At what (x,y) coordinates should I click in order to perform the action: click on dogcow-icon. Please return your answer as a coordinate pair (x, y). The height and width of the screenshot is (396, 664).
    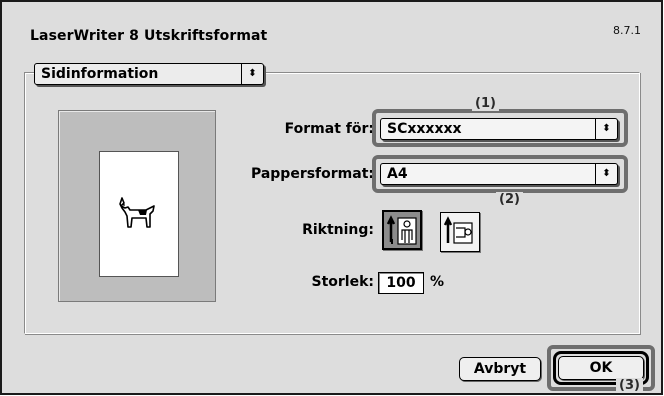
    Looking at the image, I should click on (137, 212).